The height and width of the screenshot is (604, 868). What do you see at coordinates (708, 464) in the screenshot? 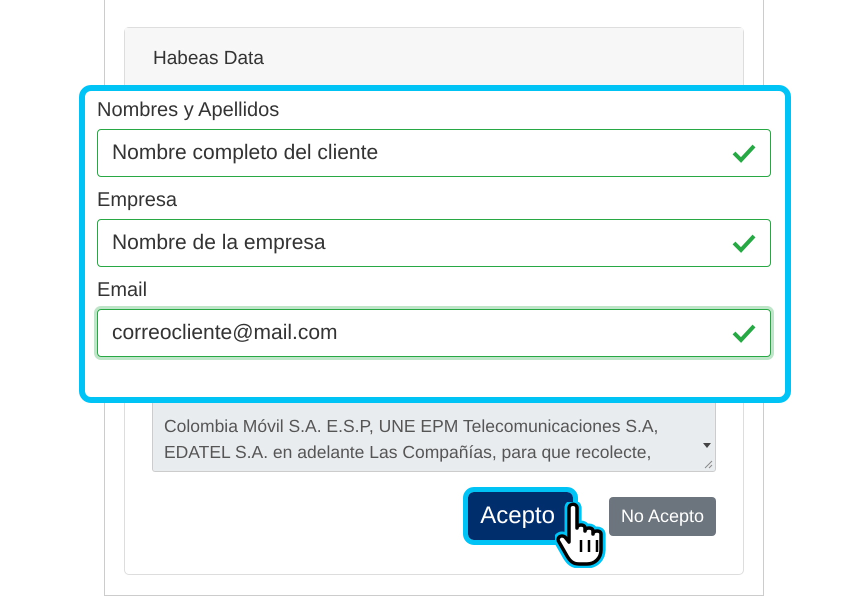
I see `resize-grip-icon` at bounding box center [708, 464].